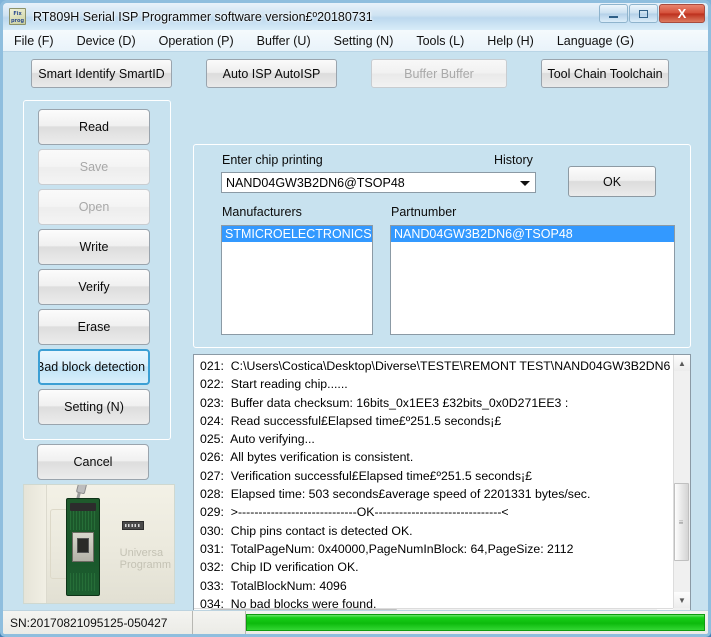 This screenshot has width=711, height=637. I want to click on chip-search-combobox: NAND04GW3B2DN6@TSOP48, so click(378, 182).